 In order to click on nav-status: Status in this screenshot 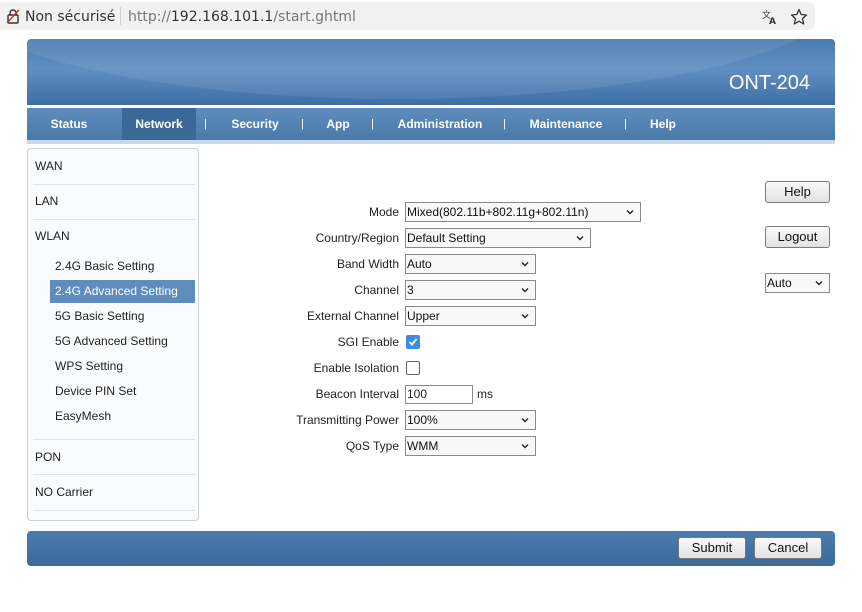, I will do `click(69, 124)`.